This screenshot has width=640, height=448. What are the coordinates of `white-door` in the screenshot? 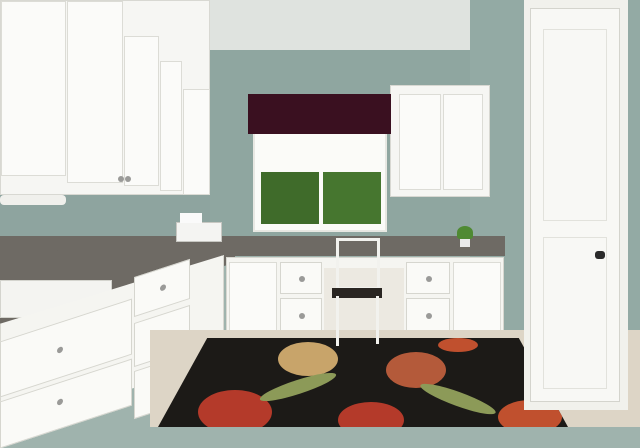 It's located at (575, 205).